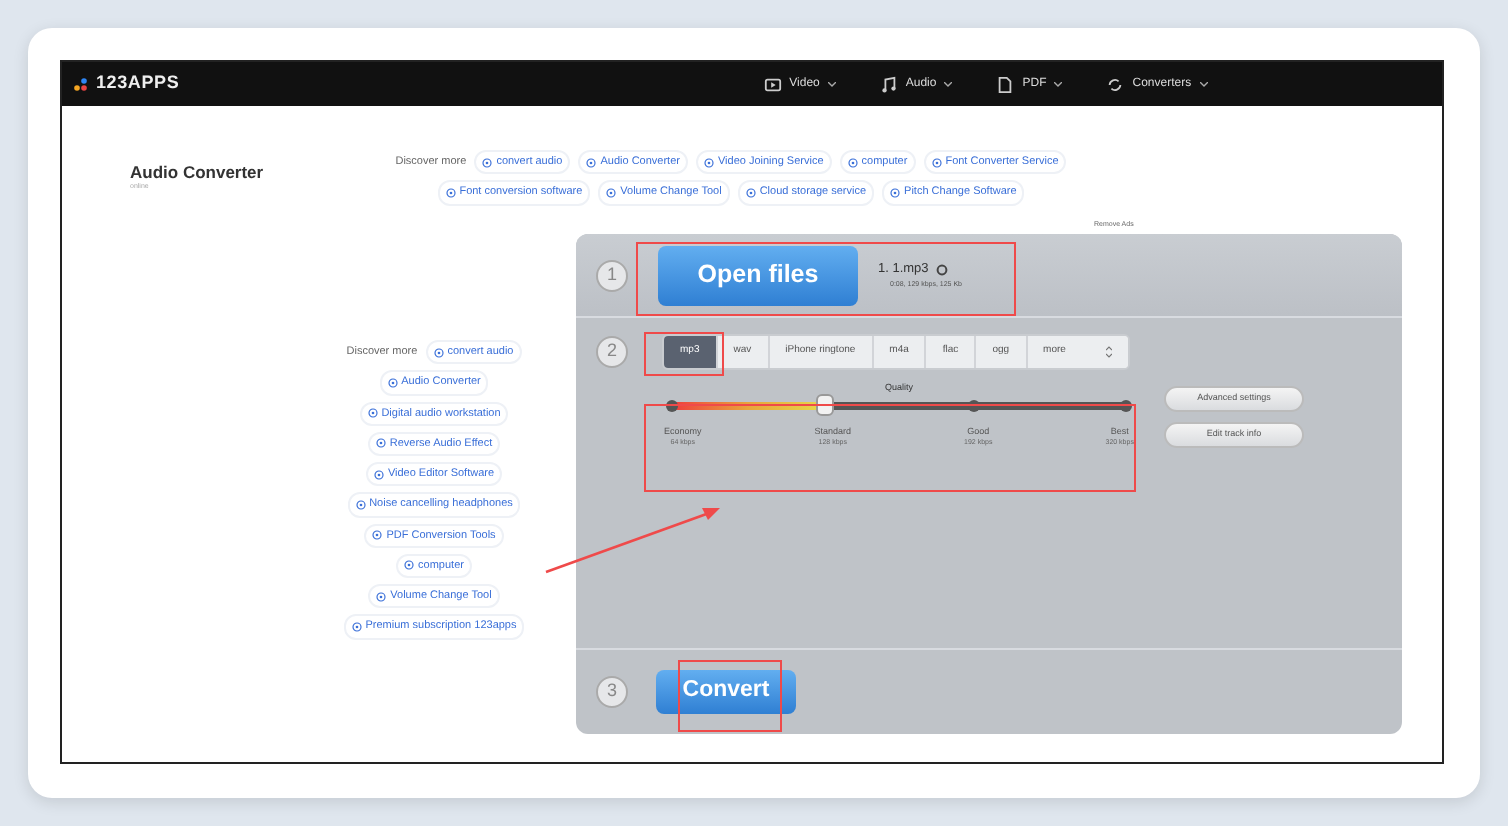 This screenshot has height=826, width=1508. Describe the element at coordinates (612, 351) in the screenshot. I see `step-number: 2` at that location.